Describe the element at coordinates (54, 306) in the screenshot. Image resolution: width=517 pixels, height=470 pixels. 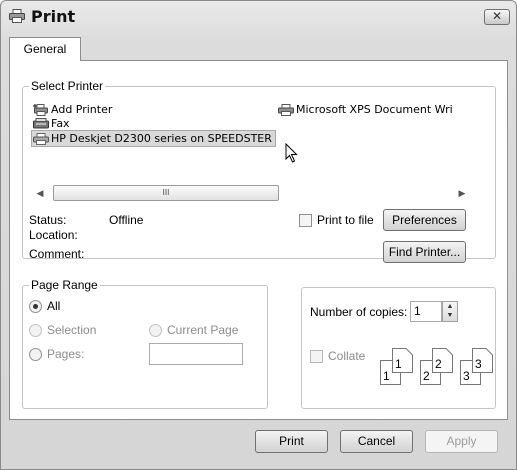
I see `page-range-all-label: All` at that location.